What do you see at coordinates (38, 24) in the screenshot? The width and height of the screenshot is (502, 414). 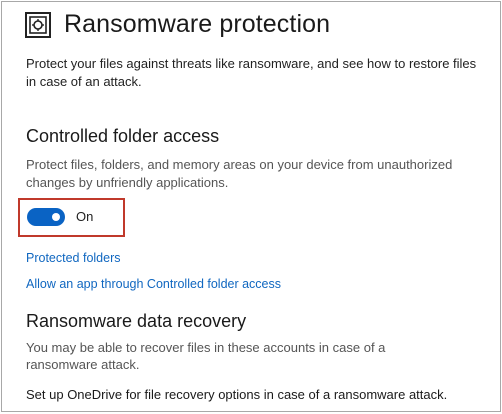 I see `ransomware-shield-icon` at bounding box center [38, 24].